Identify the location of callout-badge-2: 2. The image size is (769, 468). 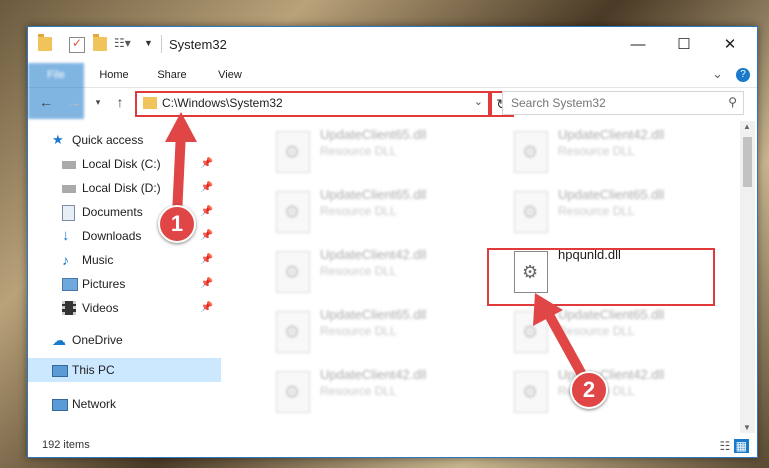
(589, 390).